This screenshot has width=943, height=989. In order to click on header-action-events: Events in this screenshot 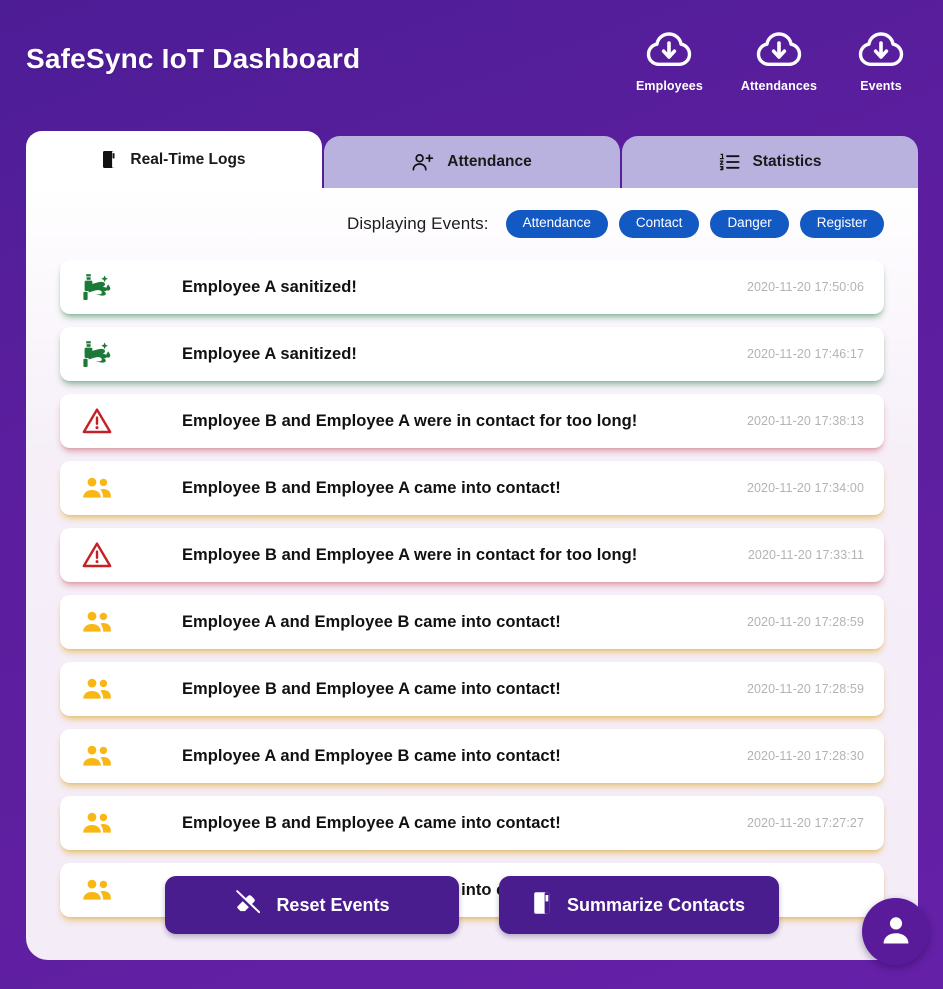, I will do `click(881, 61)`.